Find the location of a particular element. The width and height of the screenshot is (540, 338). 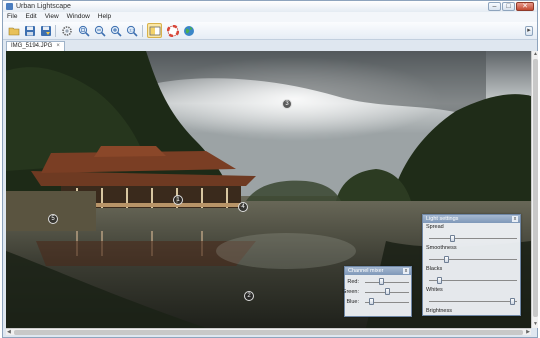

mixer-blue-label: Blue: is located at coordinates (352, 302).